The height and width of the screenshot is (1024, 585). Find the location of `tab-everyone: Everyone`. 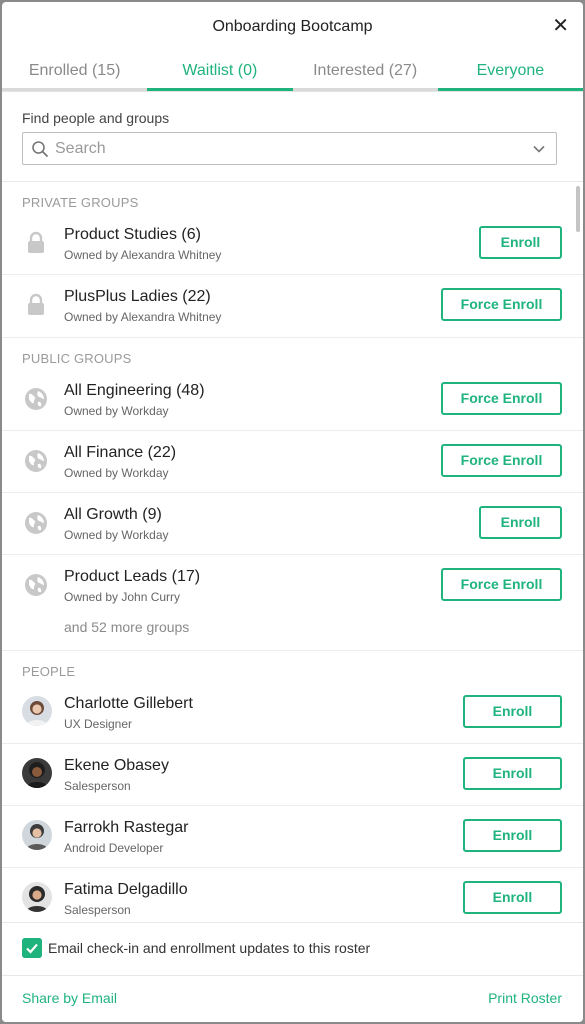

tab-everyone: Everyone is located at coordinates (510, 71).